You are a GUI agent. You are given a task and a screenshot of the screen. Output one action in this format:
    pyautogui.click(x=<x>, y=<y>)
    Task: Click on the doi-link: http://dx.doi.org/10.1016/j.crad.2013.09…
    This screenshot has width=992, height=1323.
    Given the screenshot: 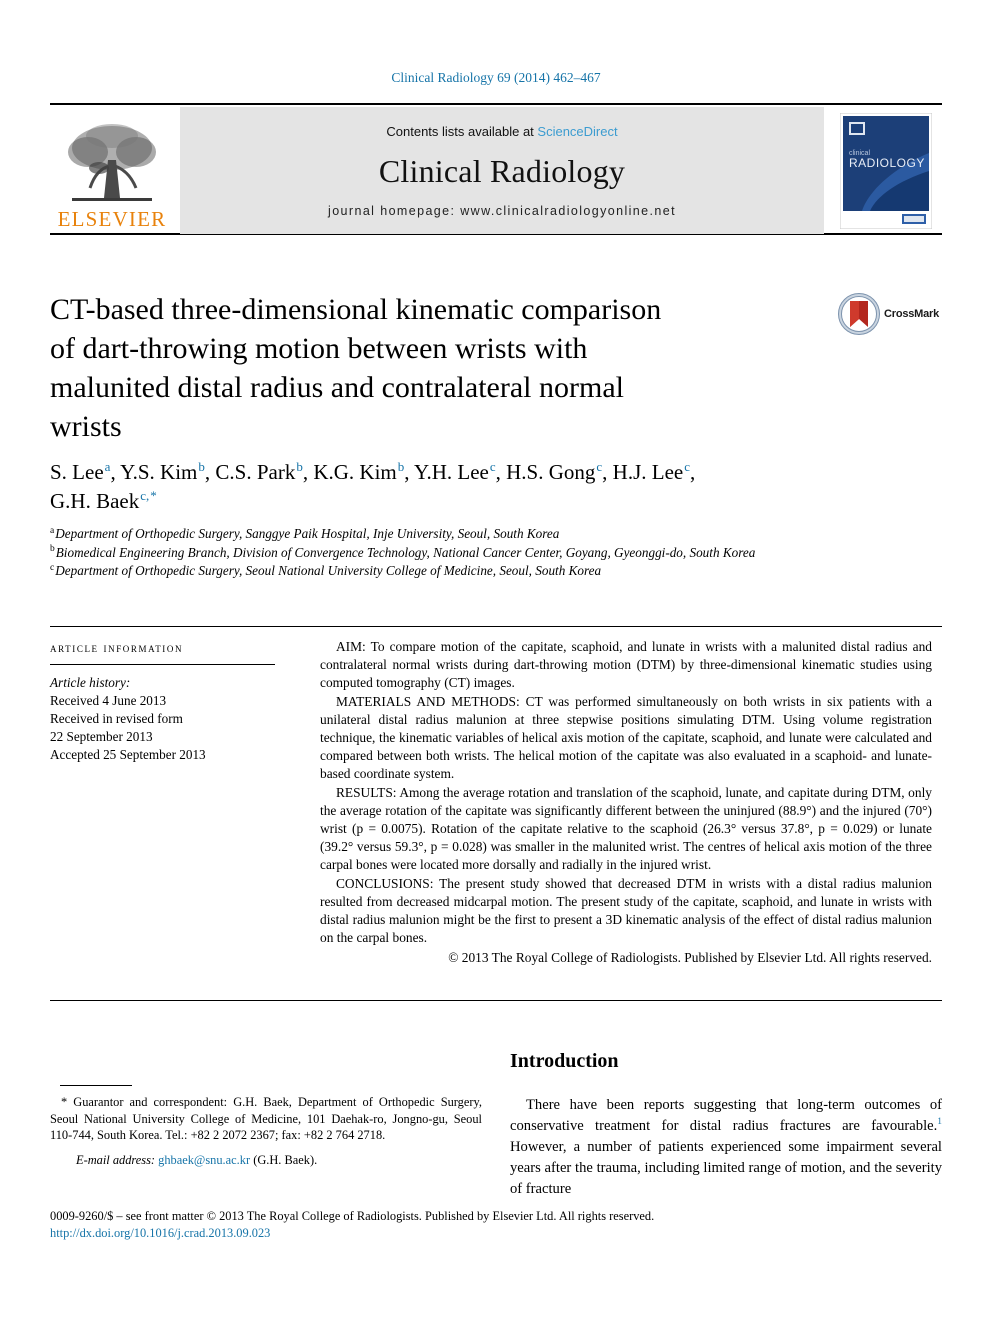 What is the action you would take?
    pyautogui.click(x=496, y=1233)
    